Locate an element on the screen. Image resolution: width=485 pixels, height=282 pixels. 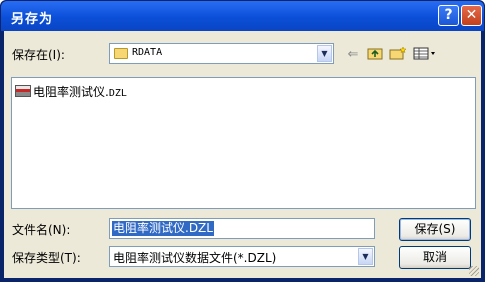
resize-grip is located at coordinates (474, 271).